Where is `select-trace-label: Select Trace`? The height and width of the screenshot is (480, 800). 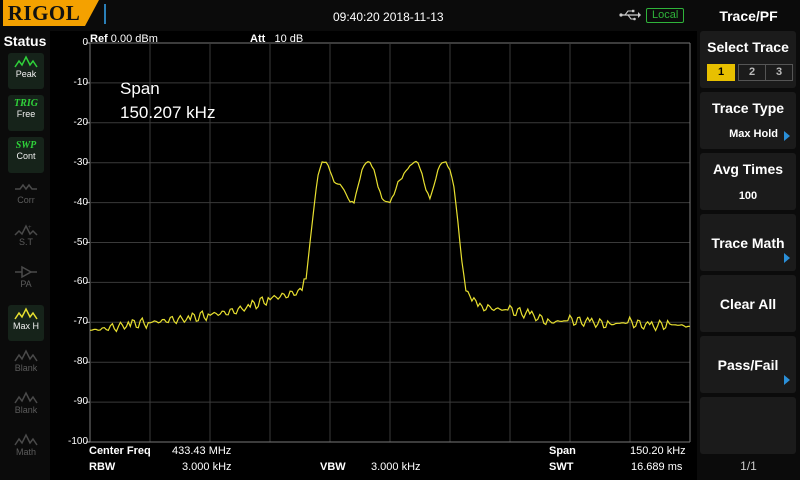
select-trace-label: Select Trace is located at coordinates (748, 47).